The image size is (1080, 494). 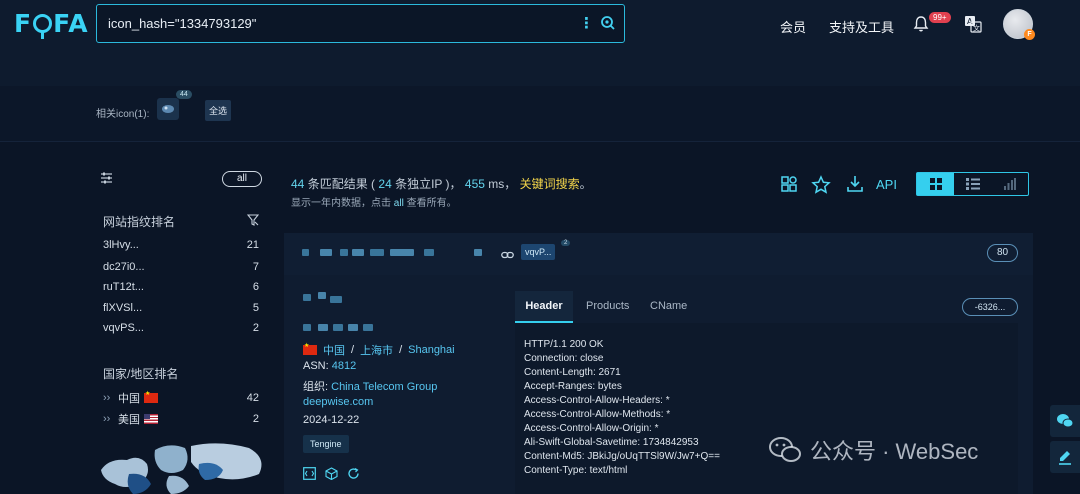 I want to click on fingerprint-count: 7, so click(x=255, y=267).